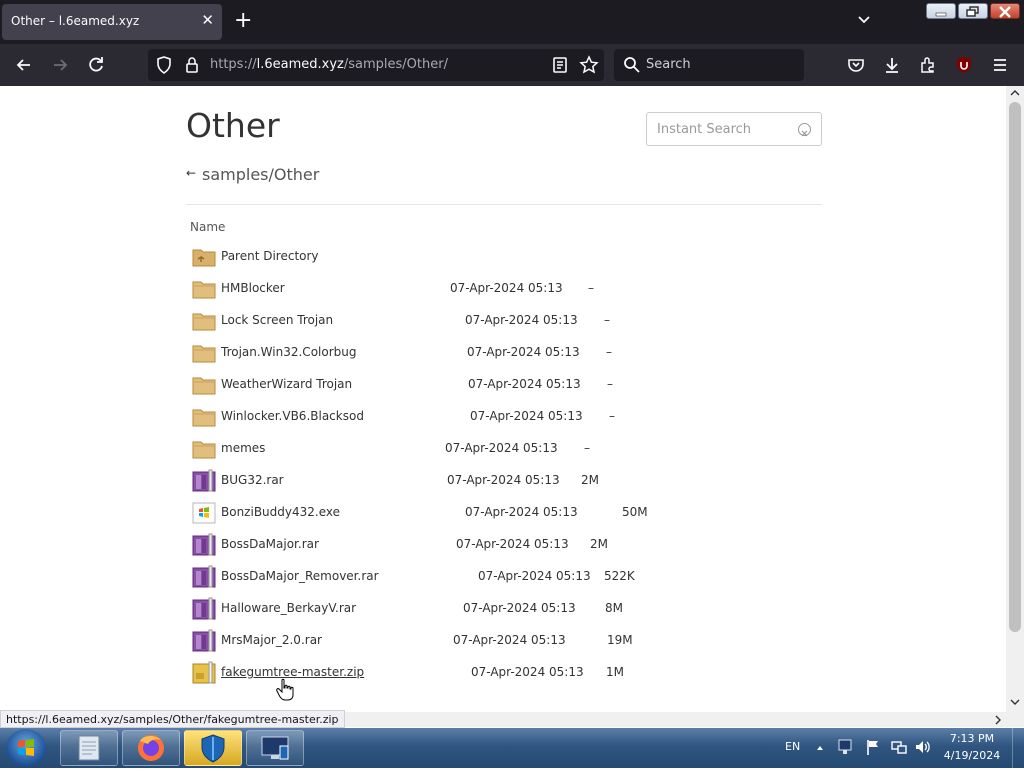 Image resolution: width=1024 pixels, height=771 pixels. I want to click on windows-logo-icon, so click(26, 747).